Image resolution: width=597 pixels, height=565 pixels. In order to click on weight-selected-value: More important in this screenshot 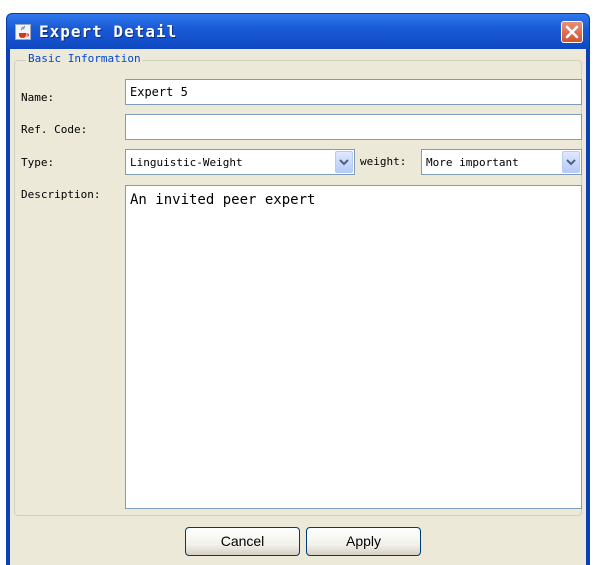, I will do `click(472, 162)`.